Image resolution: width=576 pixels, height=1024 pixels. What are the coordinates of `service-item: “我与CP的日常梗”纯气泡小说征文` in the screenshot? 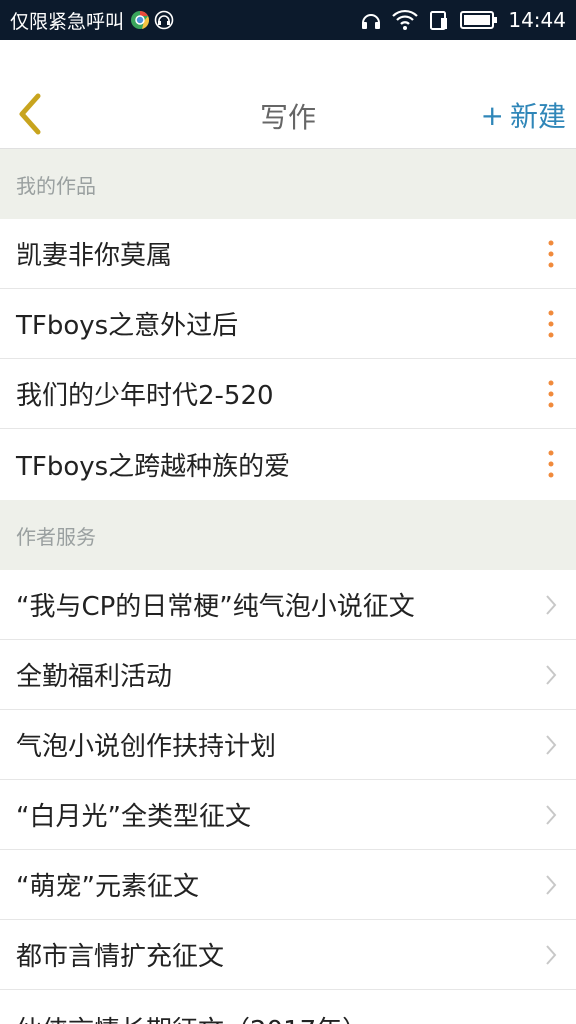 It's located at (288, 605).